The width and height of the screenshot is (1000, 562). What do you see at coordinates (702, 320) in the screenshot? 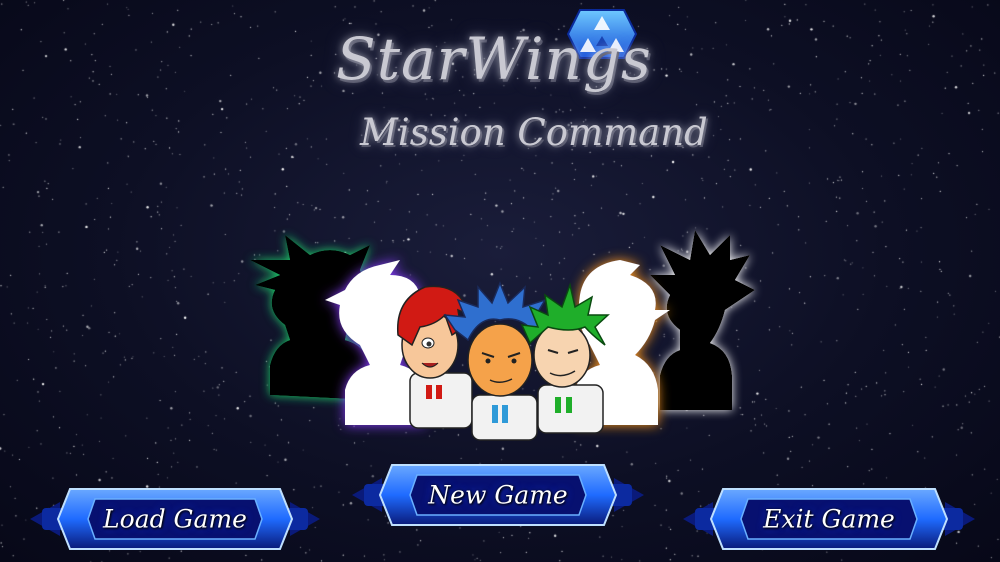
I see `silhouette-white-glow` at bounding box center [702, 320].